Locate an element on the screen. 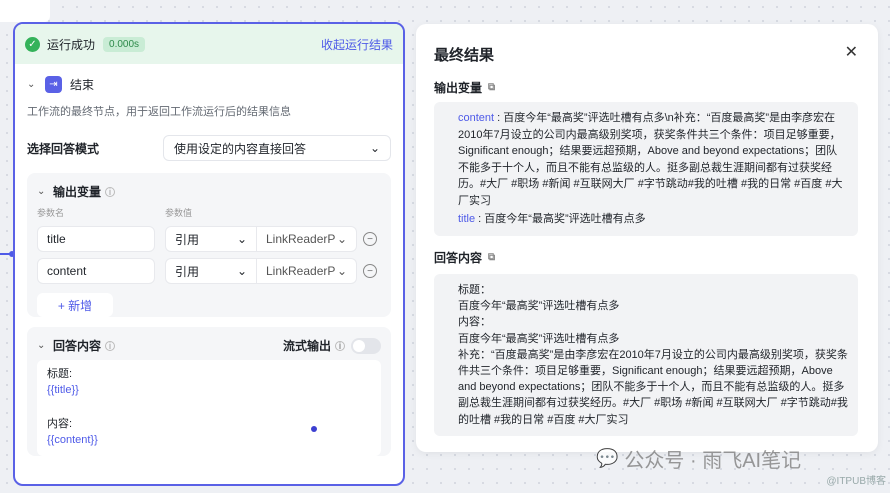 This screenshot has width=890, height=493. collapse-result-link: 收起运行结果 is located at coordinates (357, 44).